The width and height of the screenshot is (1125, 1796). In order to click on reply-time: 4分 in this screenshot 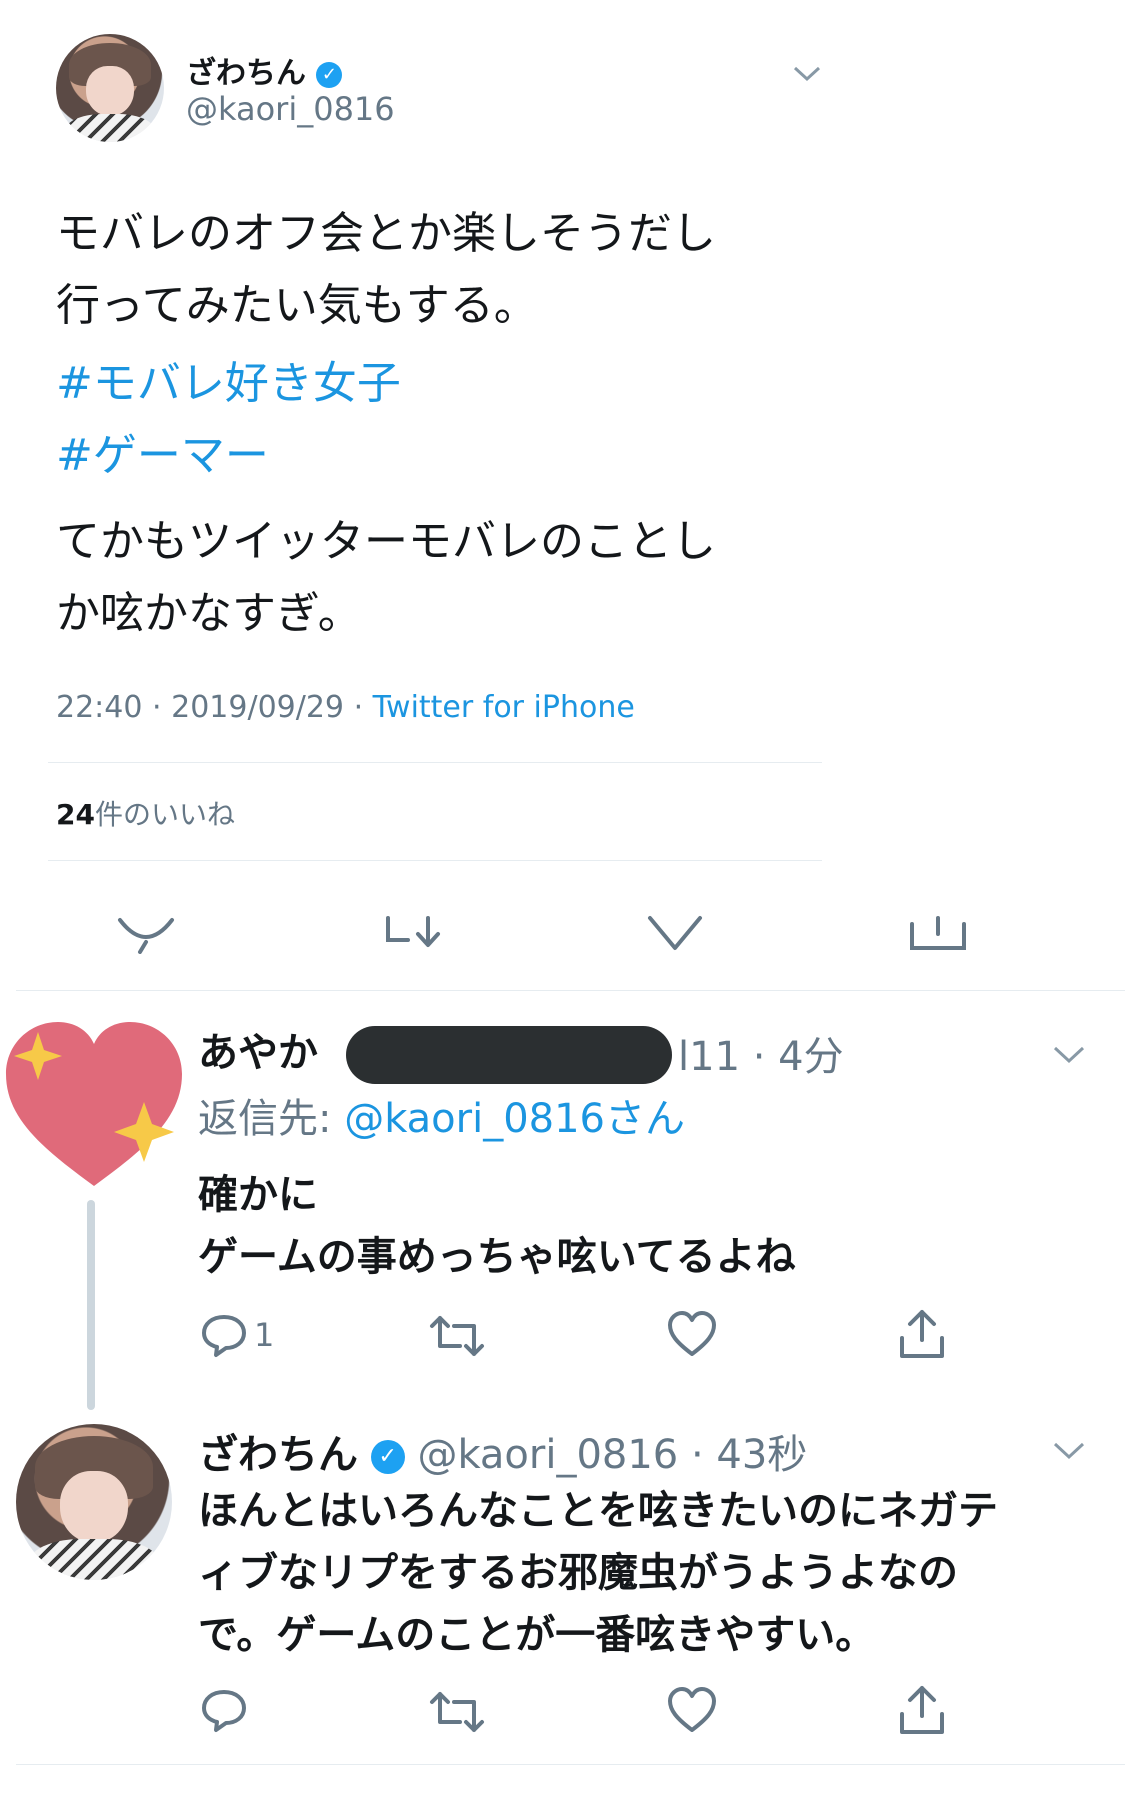, I will do `click(811, 1057)`.